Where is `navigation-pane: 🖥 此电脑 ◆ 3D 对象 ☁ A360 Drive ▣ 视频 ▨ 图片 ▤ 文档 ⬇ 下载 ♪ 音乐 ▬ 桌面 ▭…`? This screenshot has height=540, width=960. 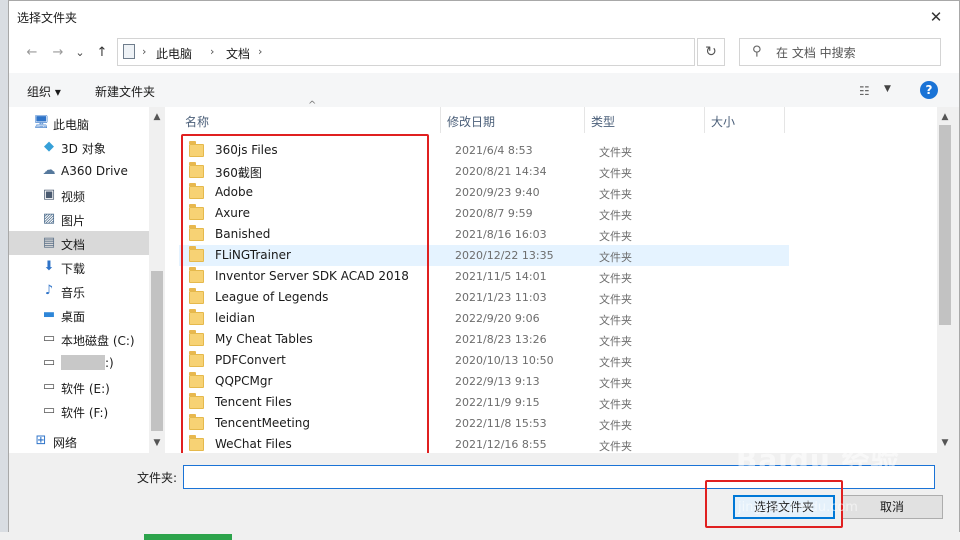 navigation-pane: 🖥 此电脑 ◆ 3D 对象 ☁ A360 Drive ▣ 视频 ▨ 图片 ▤ 文档 ⬇ 下载 ♪ 音乐 ▬ 桌面 ▭… is located at coordinates (87, 280).